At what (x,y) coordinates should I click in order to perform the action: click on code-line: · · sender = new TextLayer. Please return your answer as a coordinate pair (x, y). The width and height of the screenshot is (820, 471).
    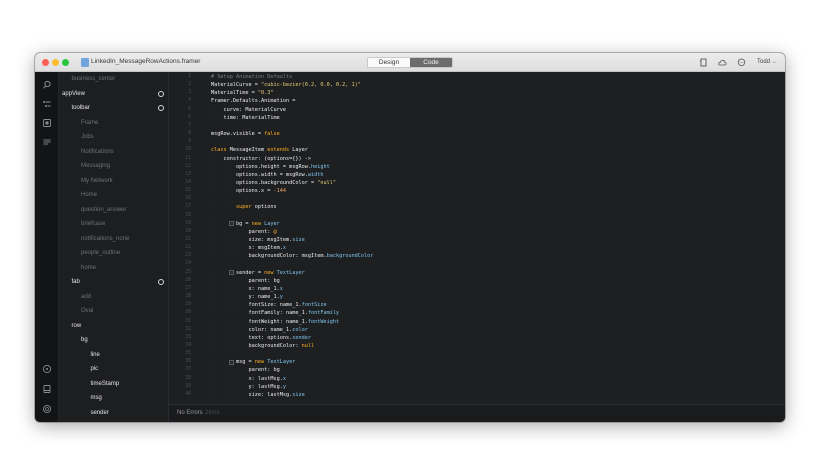
    Looking at the image, I should click on (491, 273).